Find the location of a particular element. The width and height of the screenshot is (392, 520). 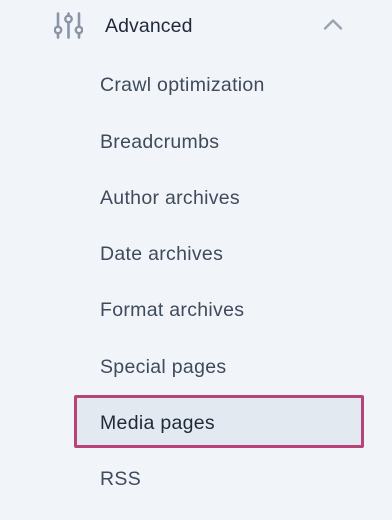

menu-item-special-pages: Special pages is located at coordinates (163, 367).